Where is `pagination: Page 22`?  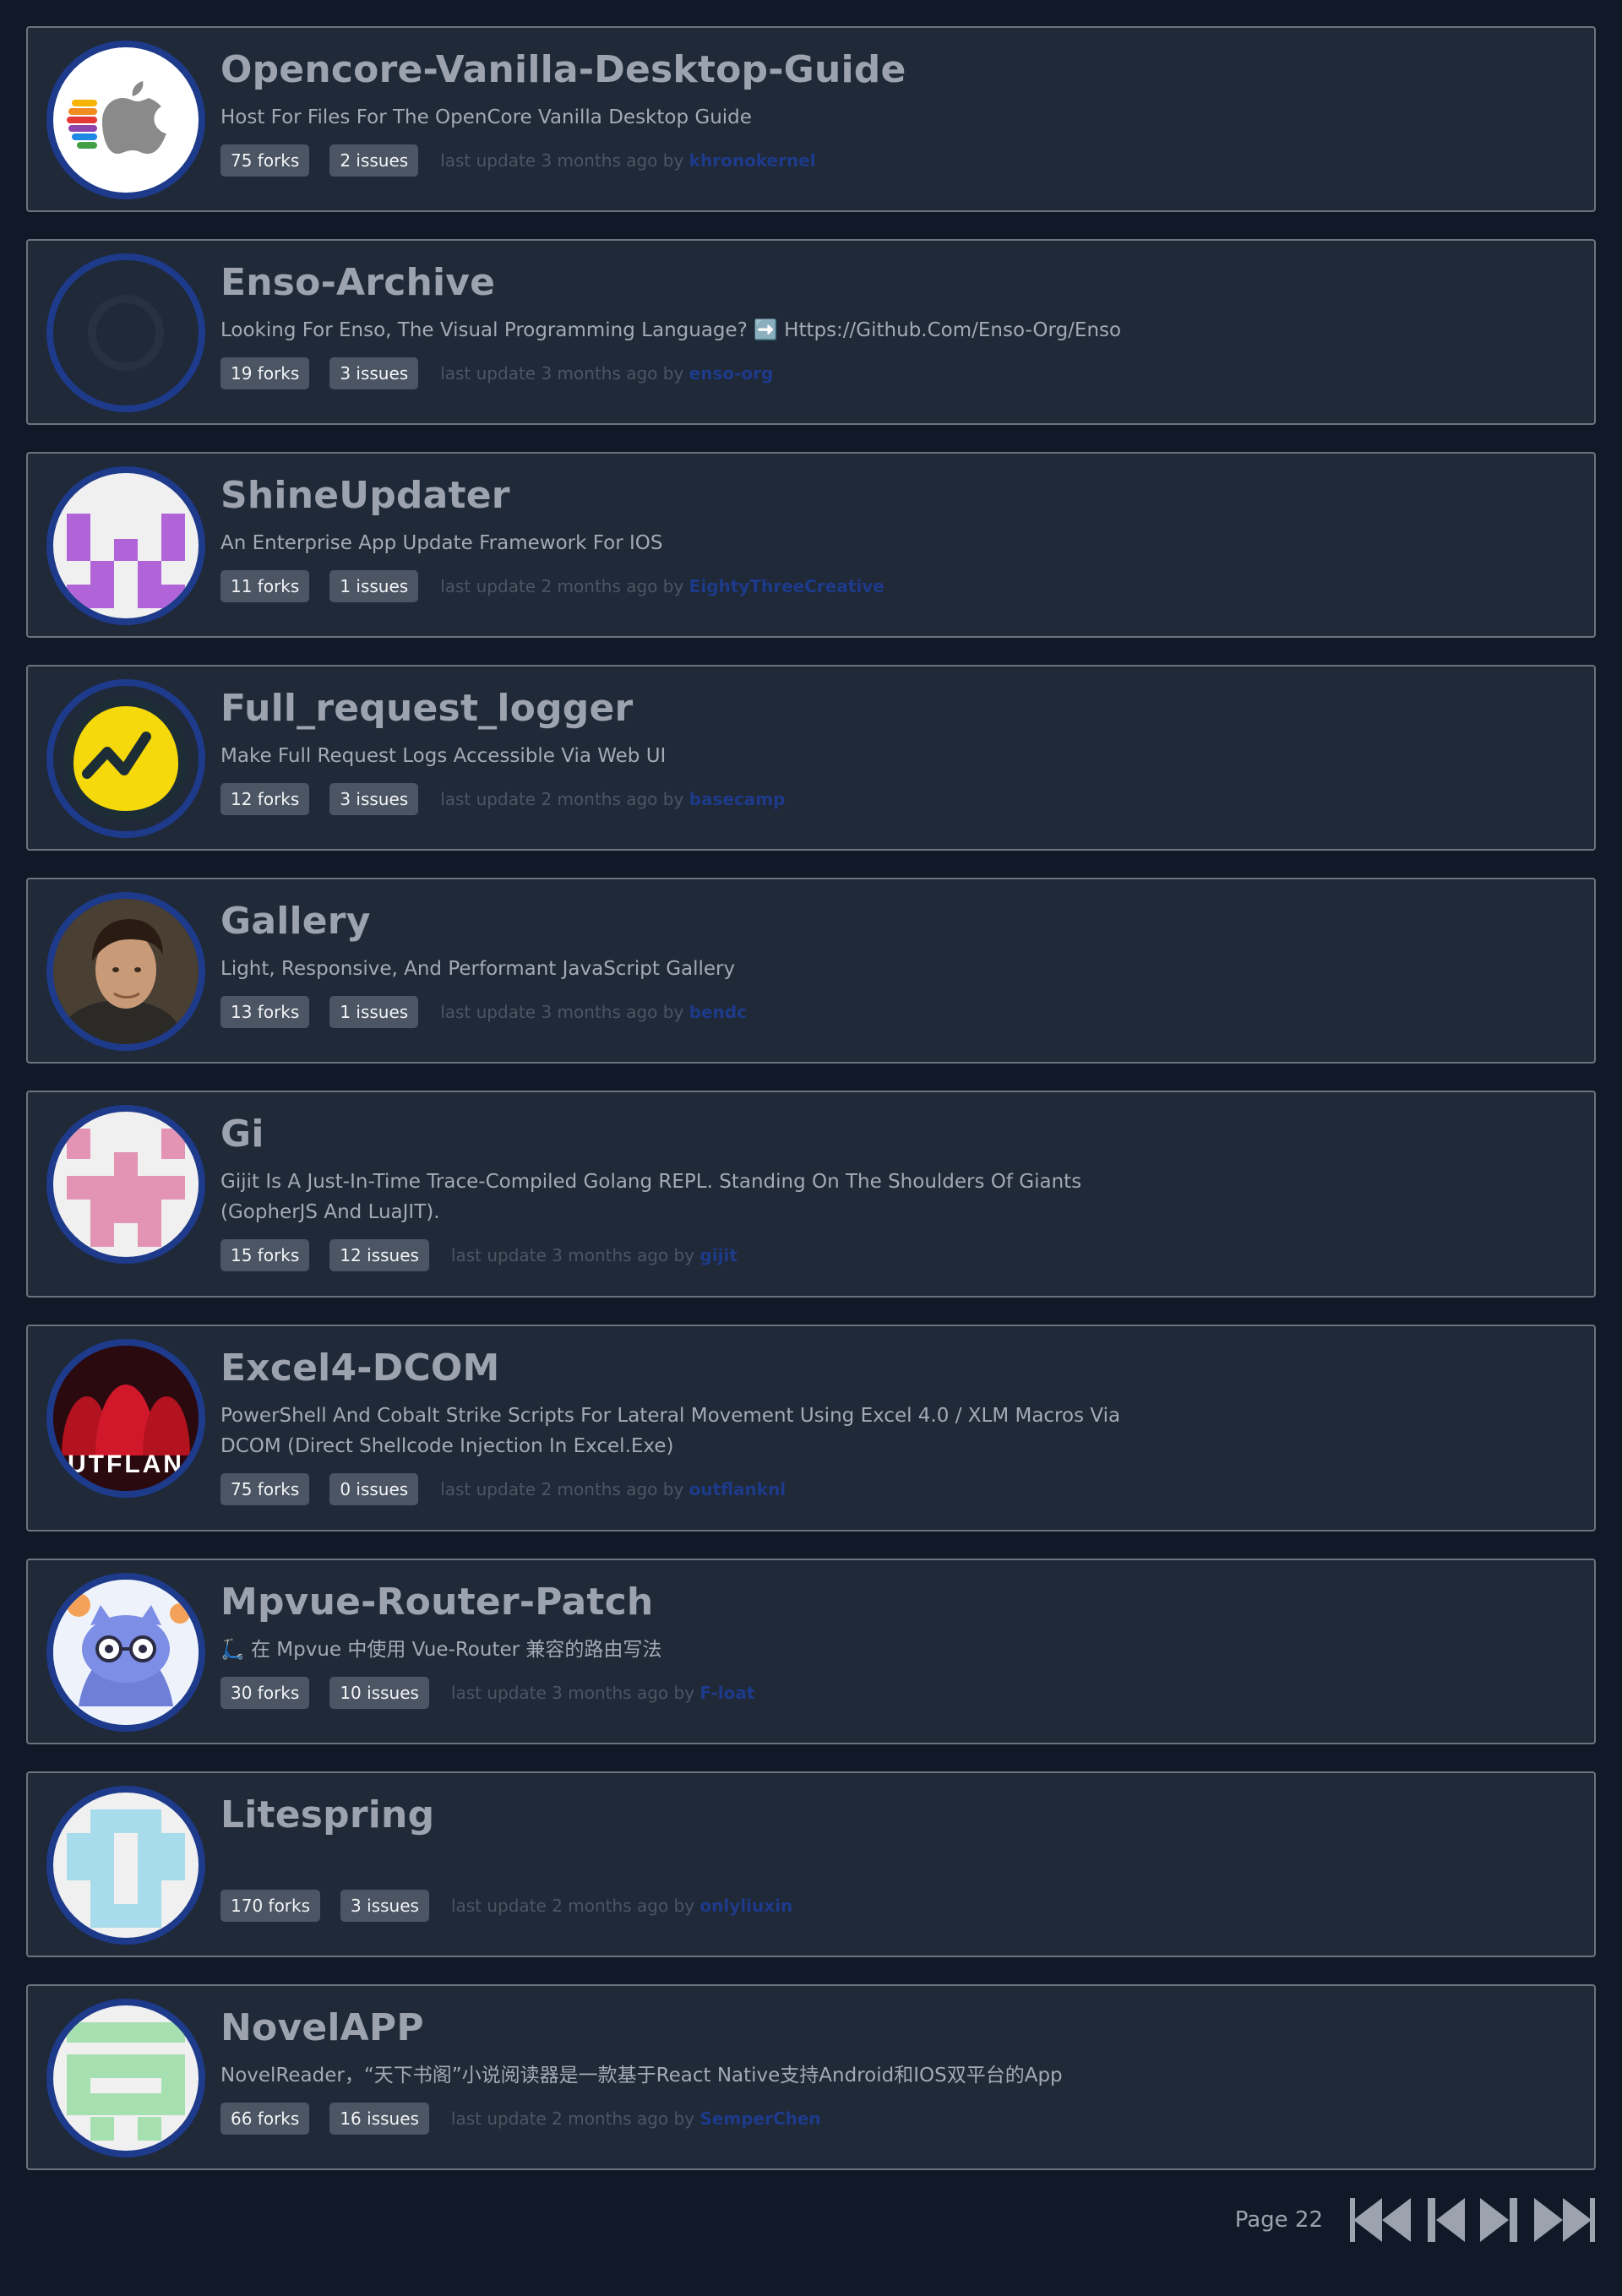
pagination: Page 22 is located at coordinates (1415, 2220).